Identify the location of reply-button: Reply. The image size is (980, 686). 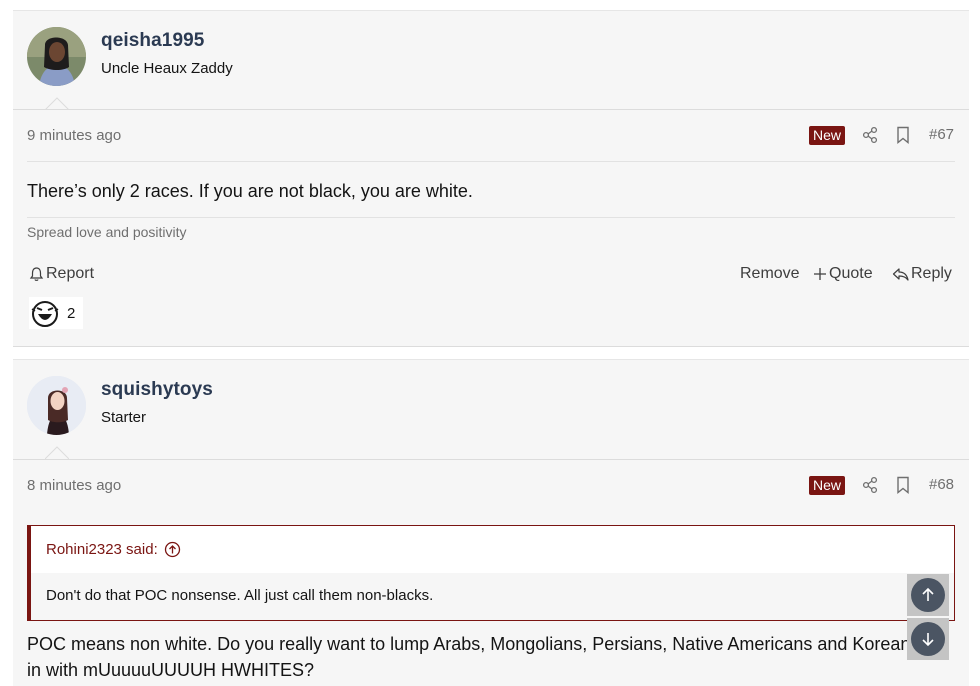
(922, 274).